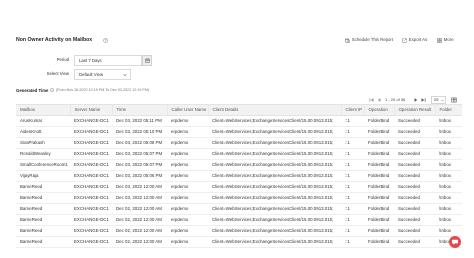 This screenshot has height=258, width=474. I want to click on more-button: More, so click(445, 40).